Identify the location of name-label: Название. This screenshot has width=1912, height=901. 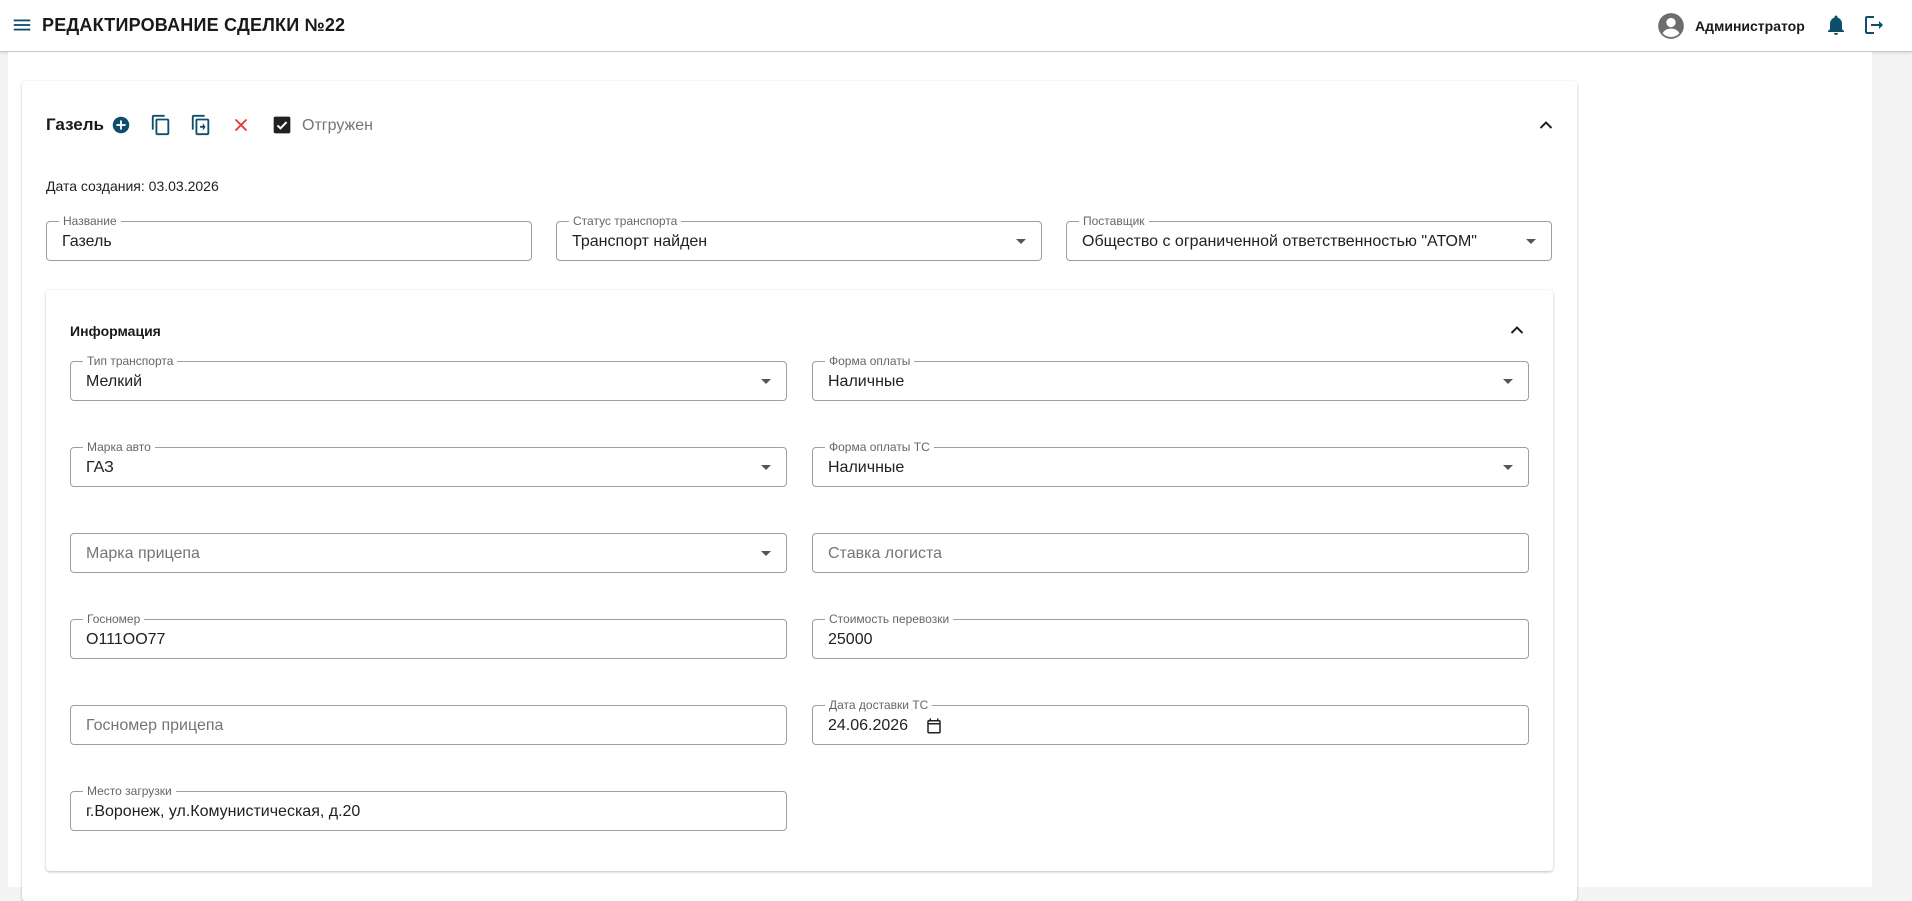
(90, 221).